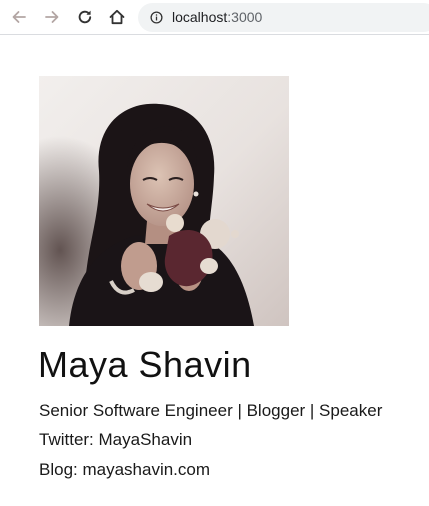 The image size is (429, 506). What do you see at coordinates (245, 17) in the screenshot?
I see `url-port: :3000` at bounding box center [245, 17].